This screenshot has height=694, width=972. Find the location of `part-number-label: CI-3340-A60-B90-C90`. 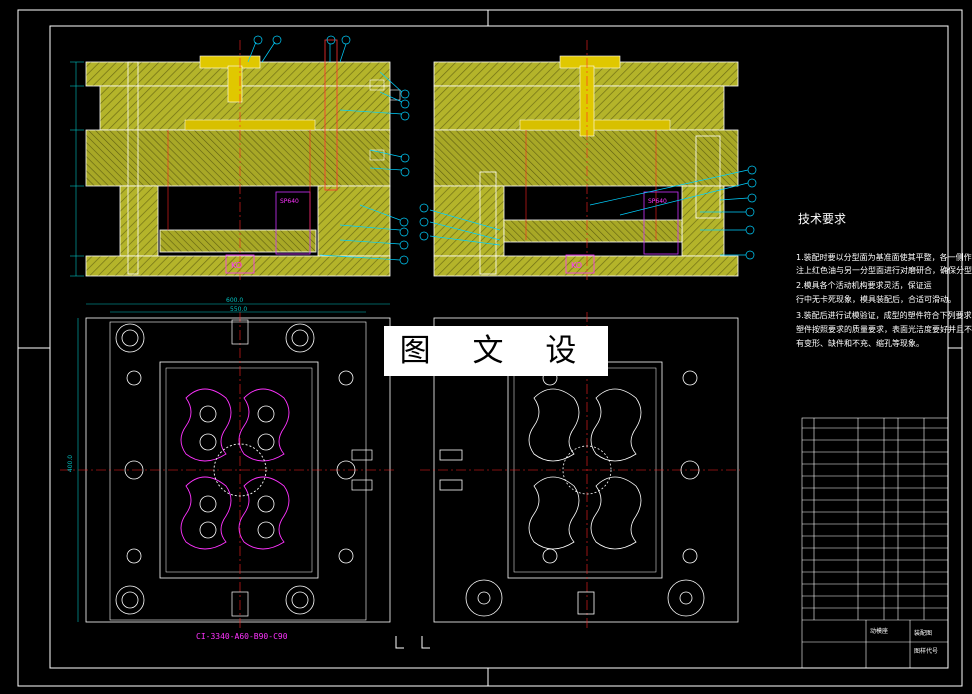

part-number-label: CI-3340-A60-B90-C90 is located at coordinates (242, 636).